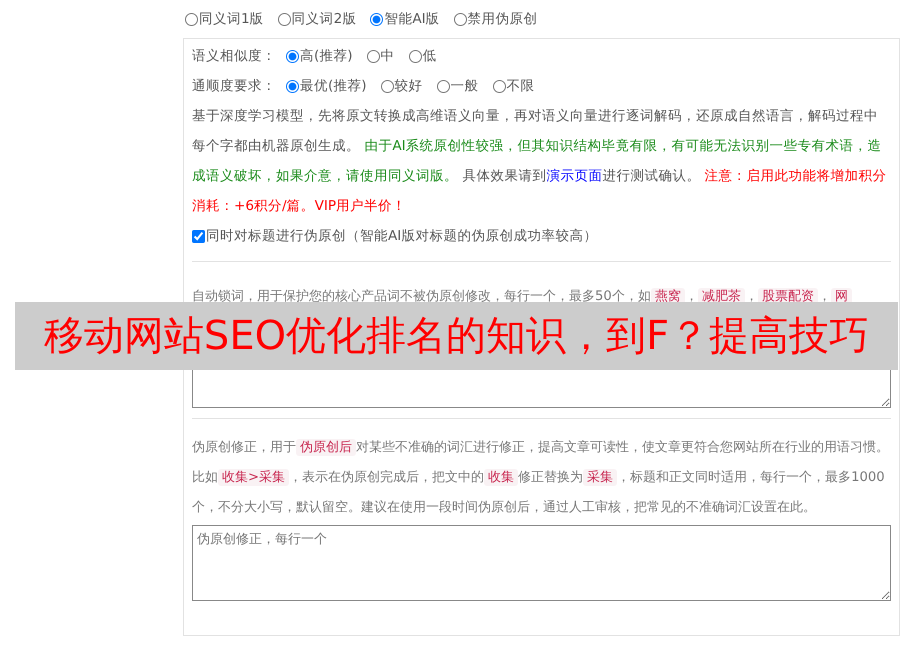 This screenshot has height=658, width=911. I want to click on option-label: 高(推荐), so click(326, 56).